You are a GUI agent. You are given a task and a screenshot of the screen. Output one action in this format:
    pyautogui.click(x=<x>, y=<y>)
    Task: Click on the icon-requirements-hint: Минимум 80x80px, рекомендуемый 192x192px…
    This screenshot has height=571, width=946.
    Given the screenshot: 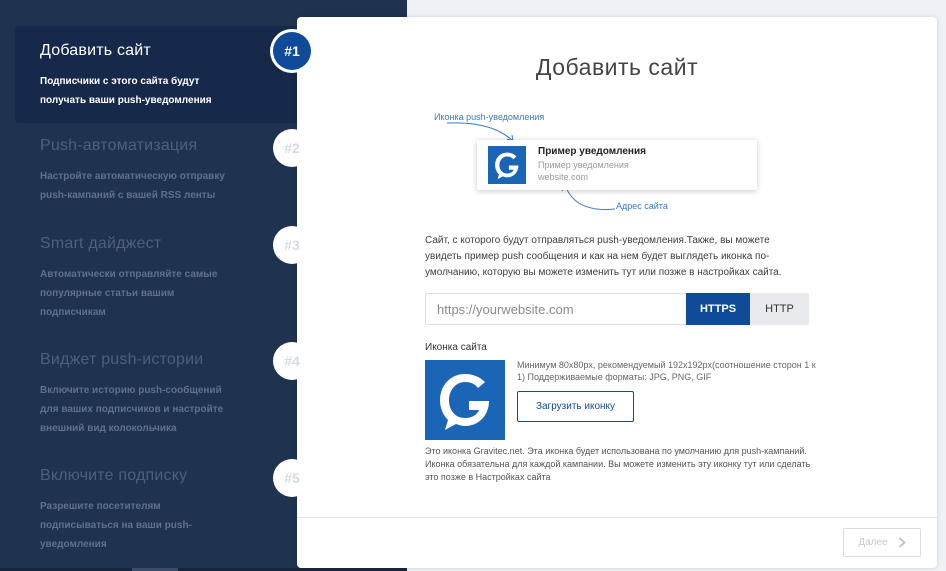 What is the action you would take?
    pyautogui.click(x=666, y=371)
    